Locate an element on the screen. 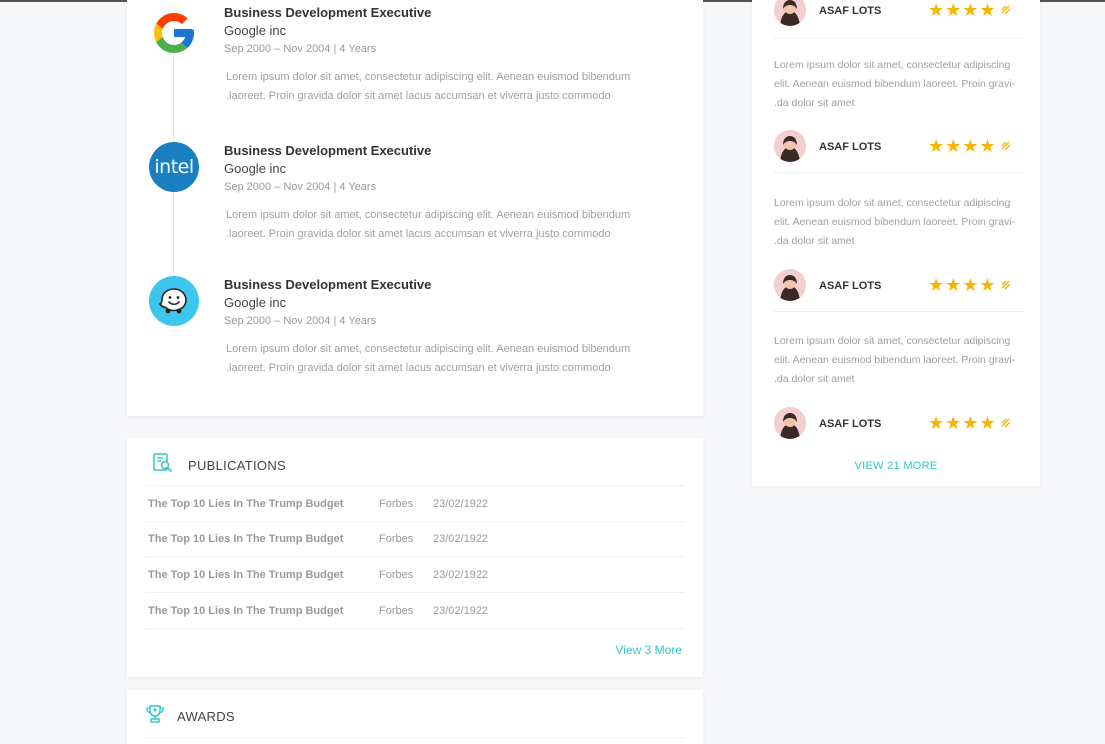  view-more-publications-link: View 3 More is located at coordinates (649, 650).